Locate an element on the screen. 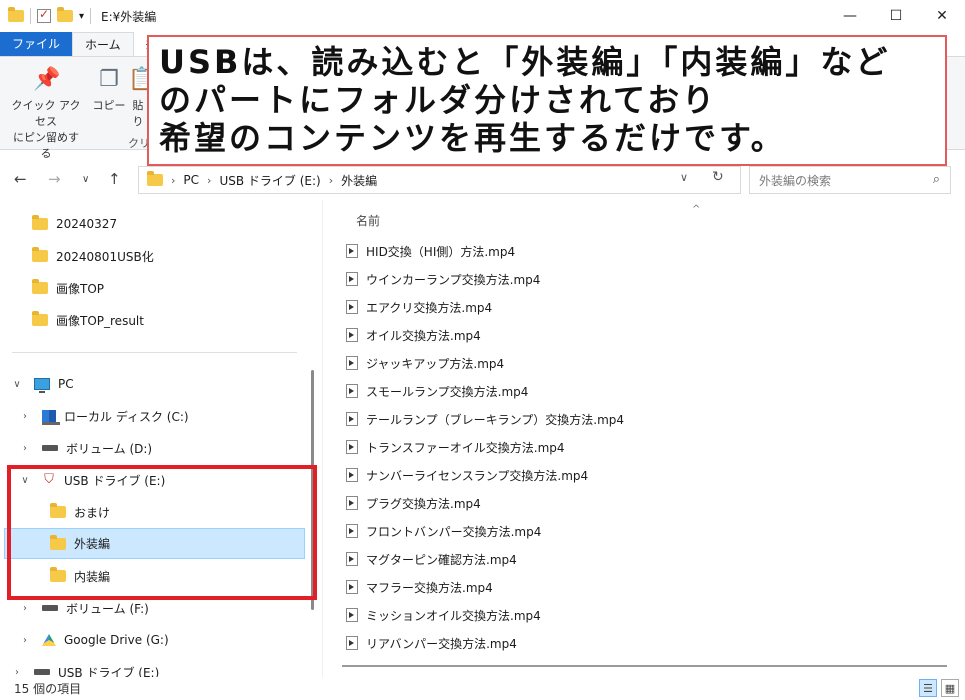  copy-button: ❐ コピー is located at coordinates (109, 90).